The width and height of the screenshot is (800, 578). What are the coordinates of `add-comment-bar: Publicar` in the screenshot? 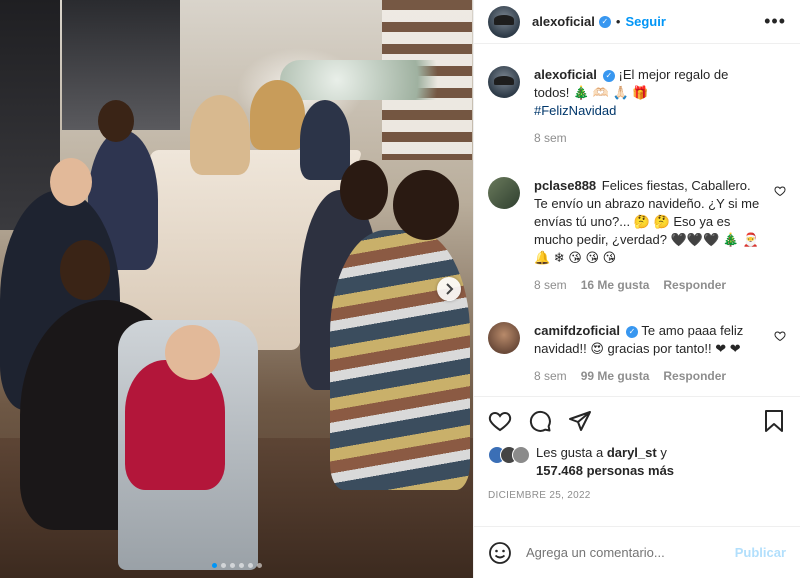 It's located at (637, 552).